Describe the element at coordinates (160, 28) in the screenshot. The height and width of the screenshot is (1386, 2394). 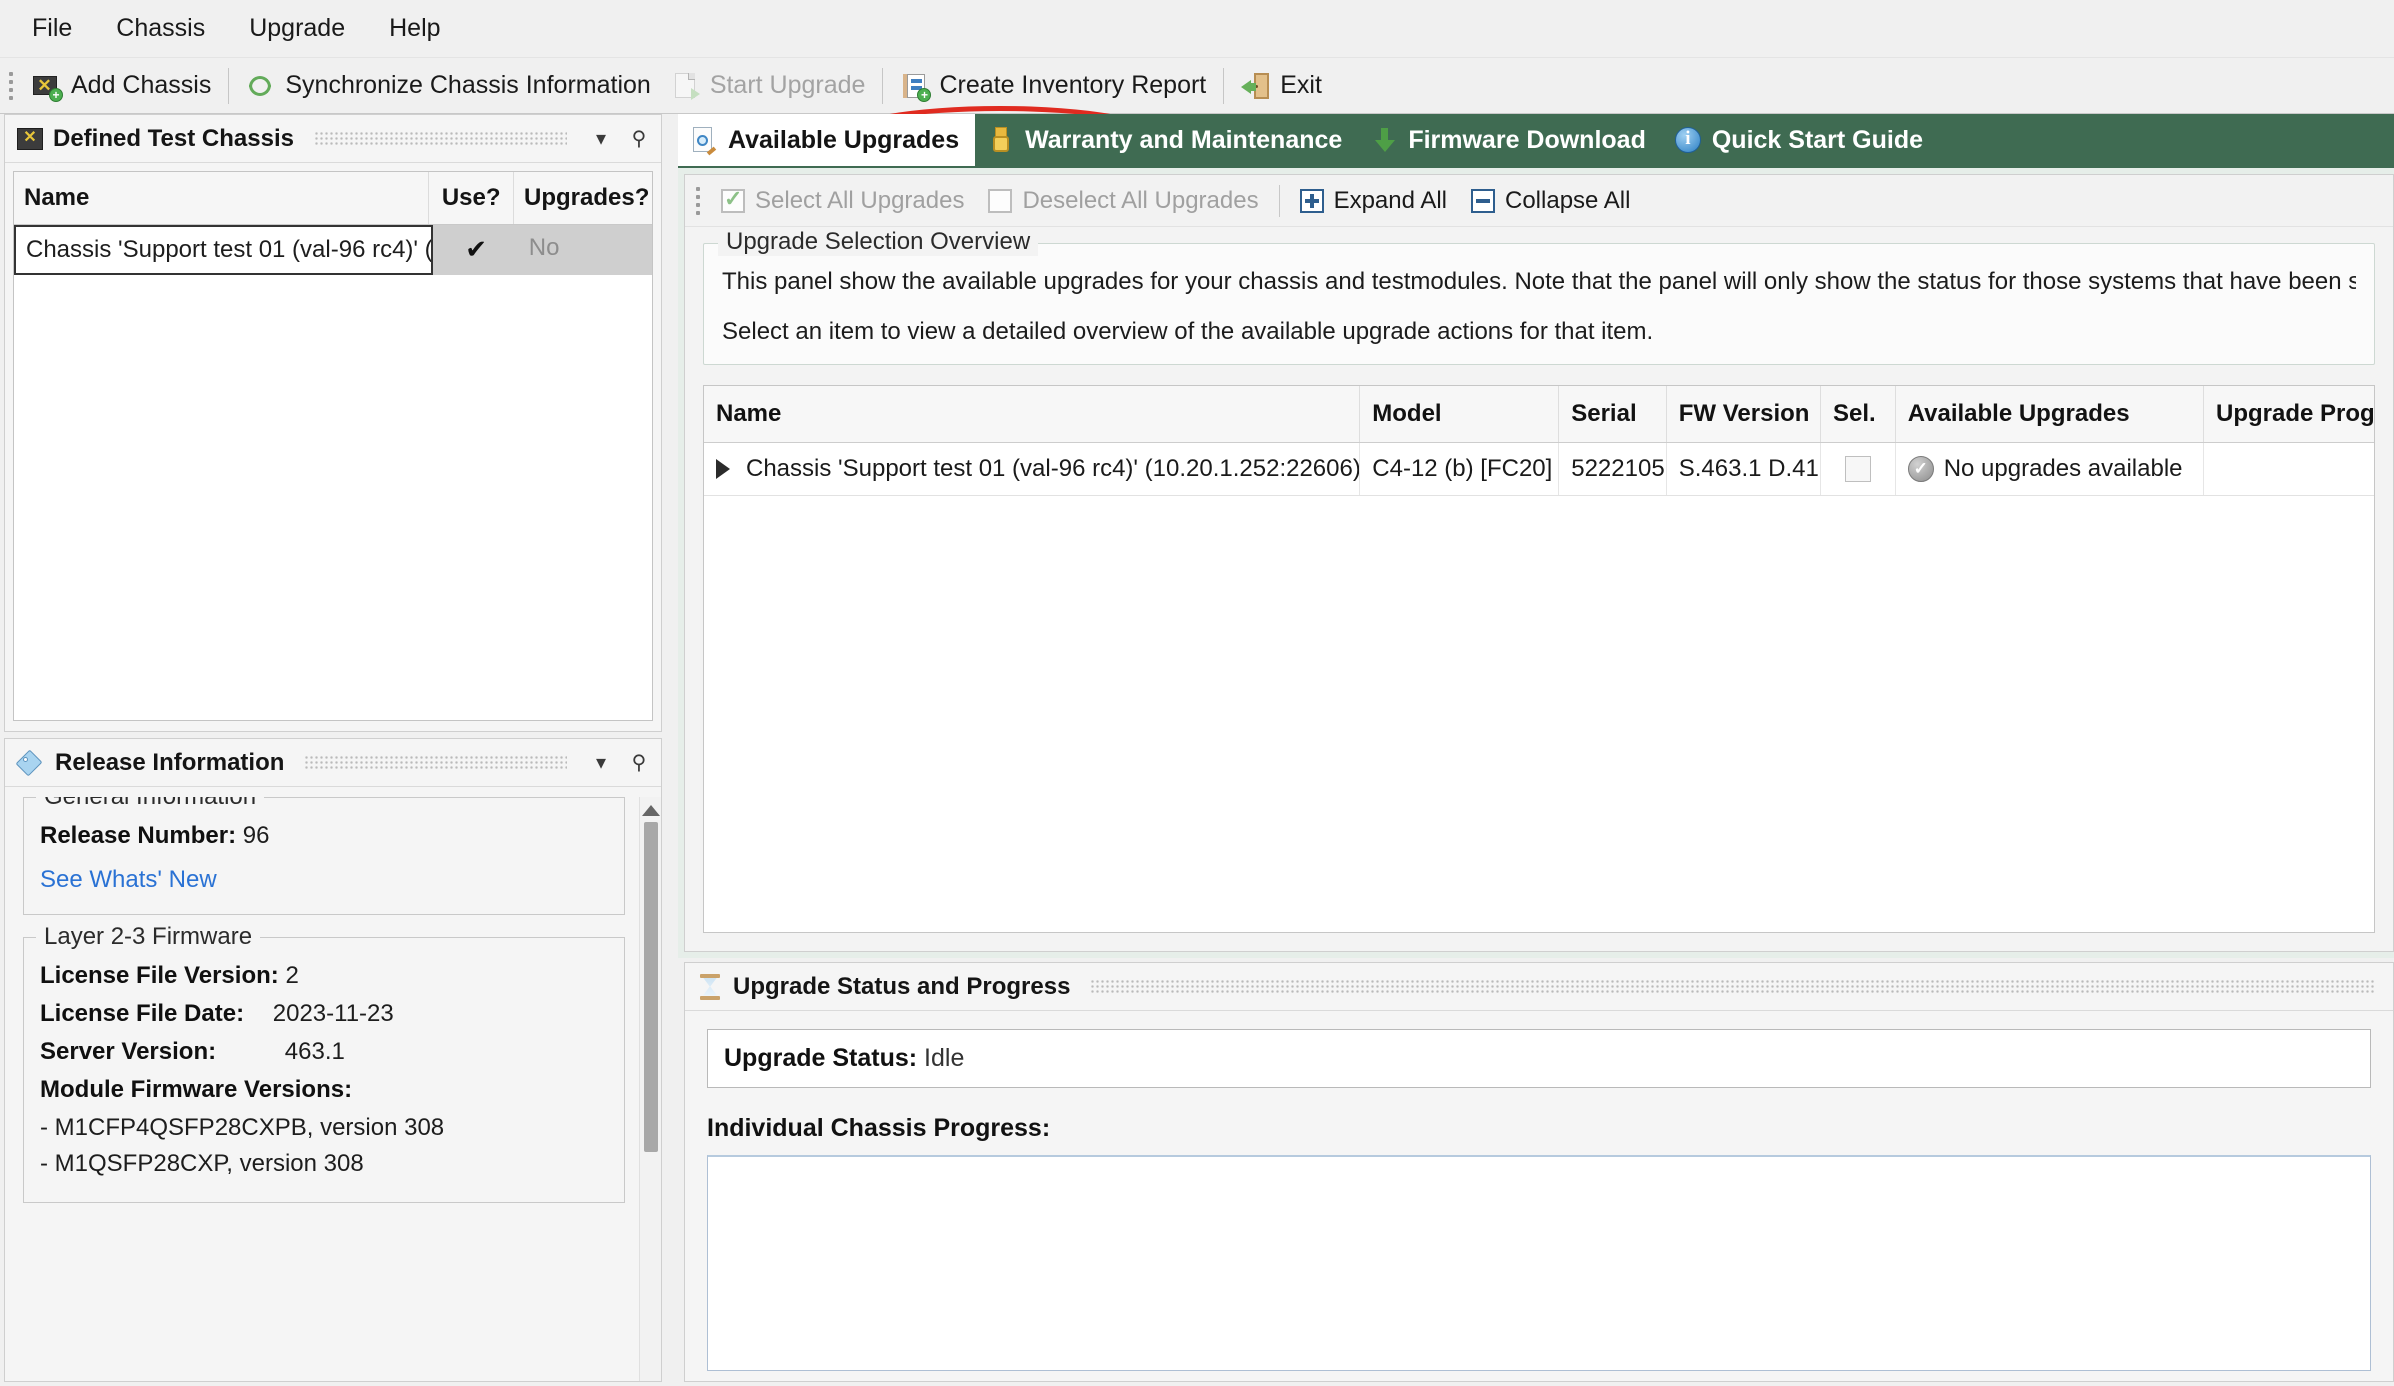
I see `menu-chassis: Chassis` at that location.